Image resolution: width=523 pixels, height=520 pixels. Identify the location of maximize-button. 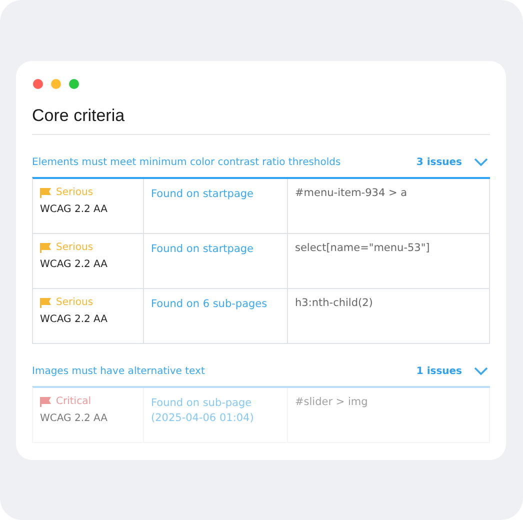
(74, 84).